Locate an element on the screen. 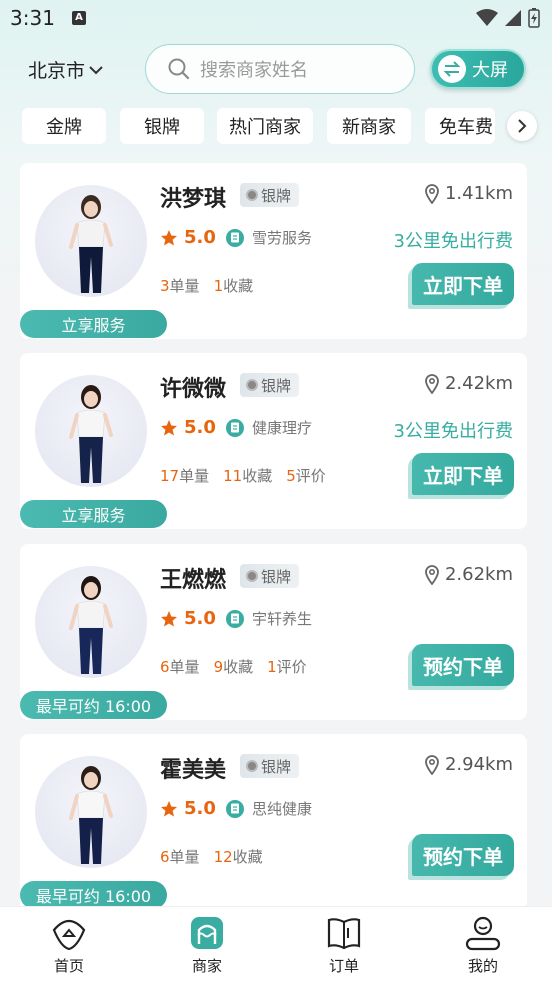 The image size is (552, 983). notification-a-icon: A is located at coordinates (79, 18).